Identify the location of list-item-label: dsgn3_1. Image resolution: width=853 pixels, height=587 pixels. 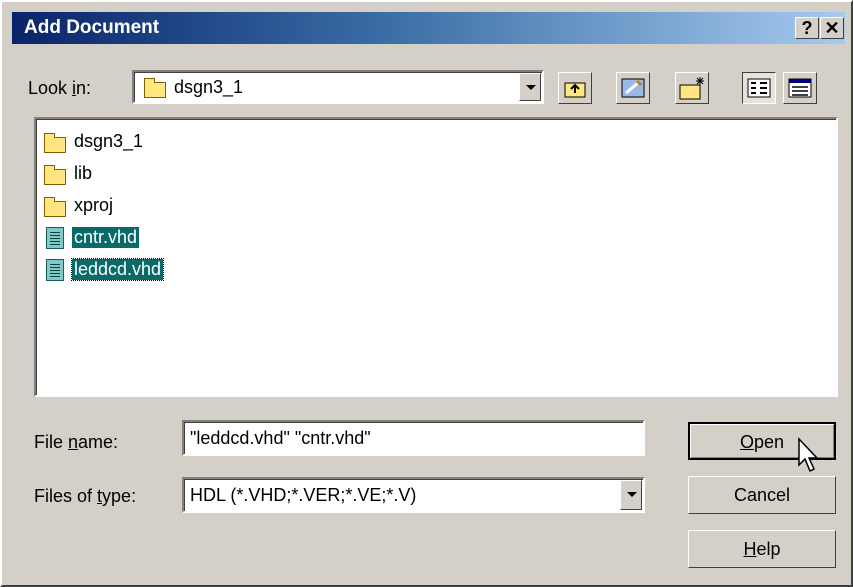
(109, 141).